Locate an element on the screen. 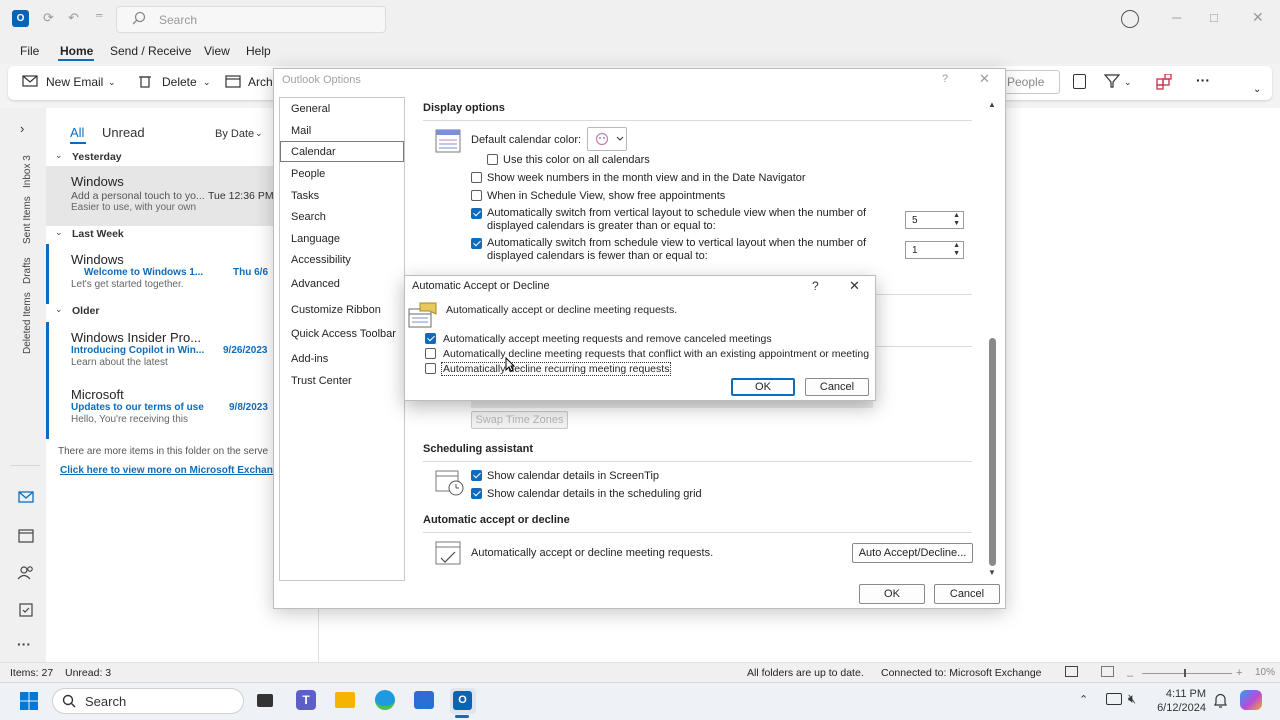 The height and width of the screenshot is (720, 1280). close-window-button: ✕ is located at coordinates (1258, 17).